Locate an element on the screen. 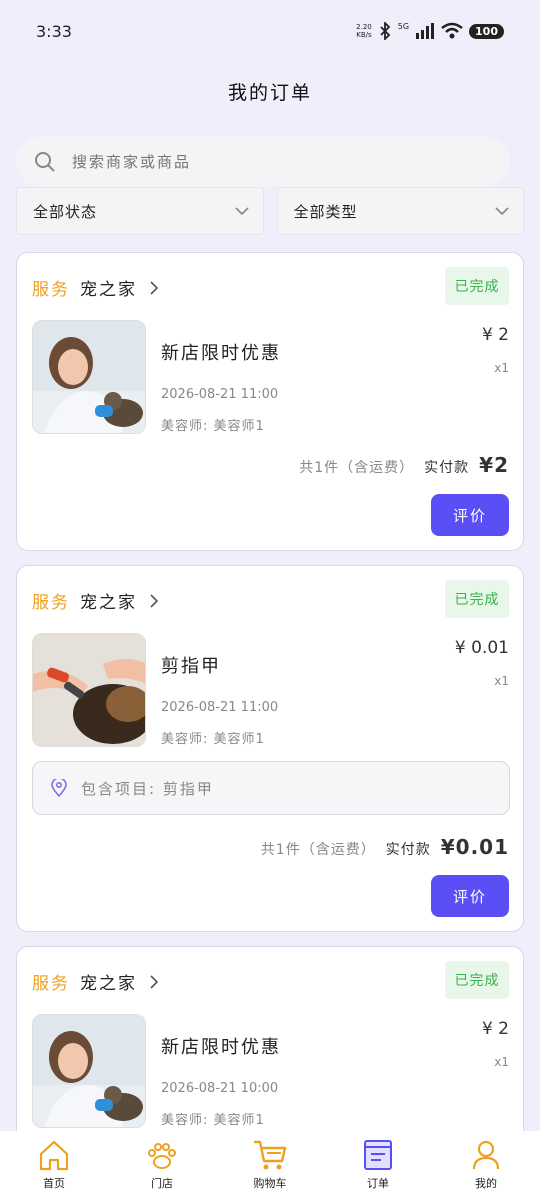 Image resolution: width=540 pixels, height=1200 pixels. nav-label: 门店 is located at coordinates (162, 1183).